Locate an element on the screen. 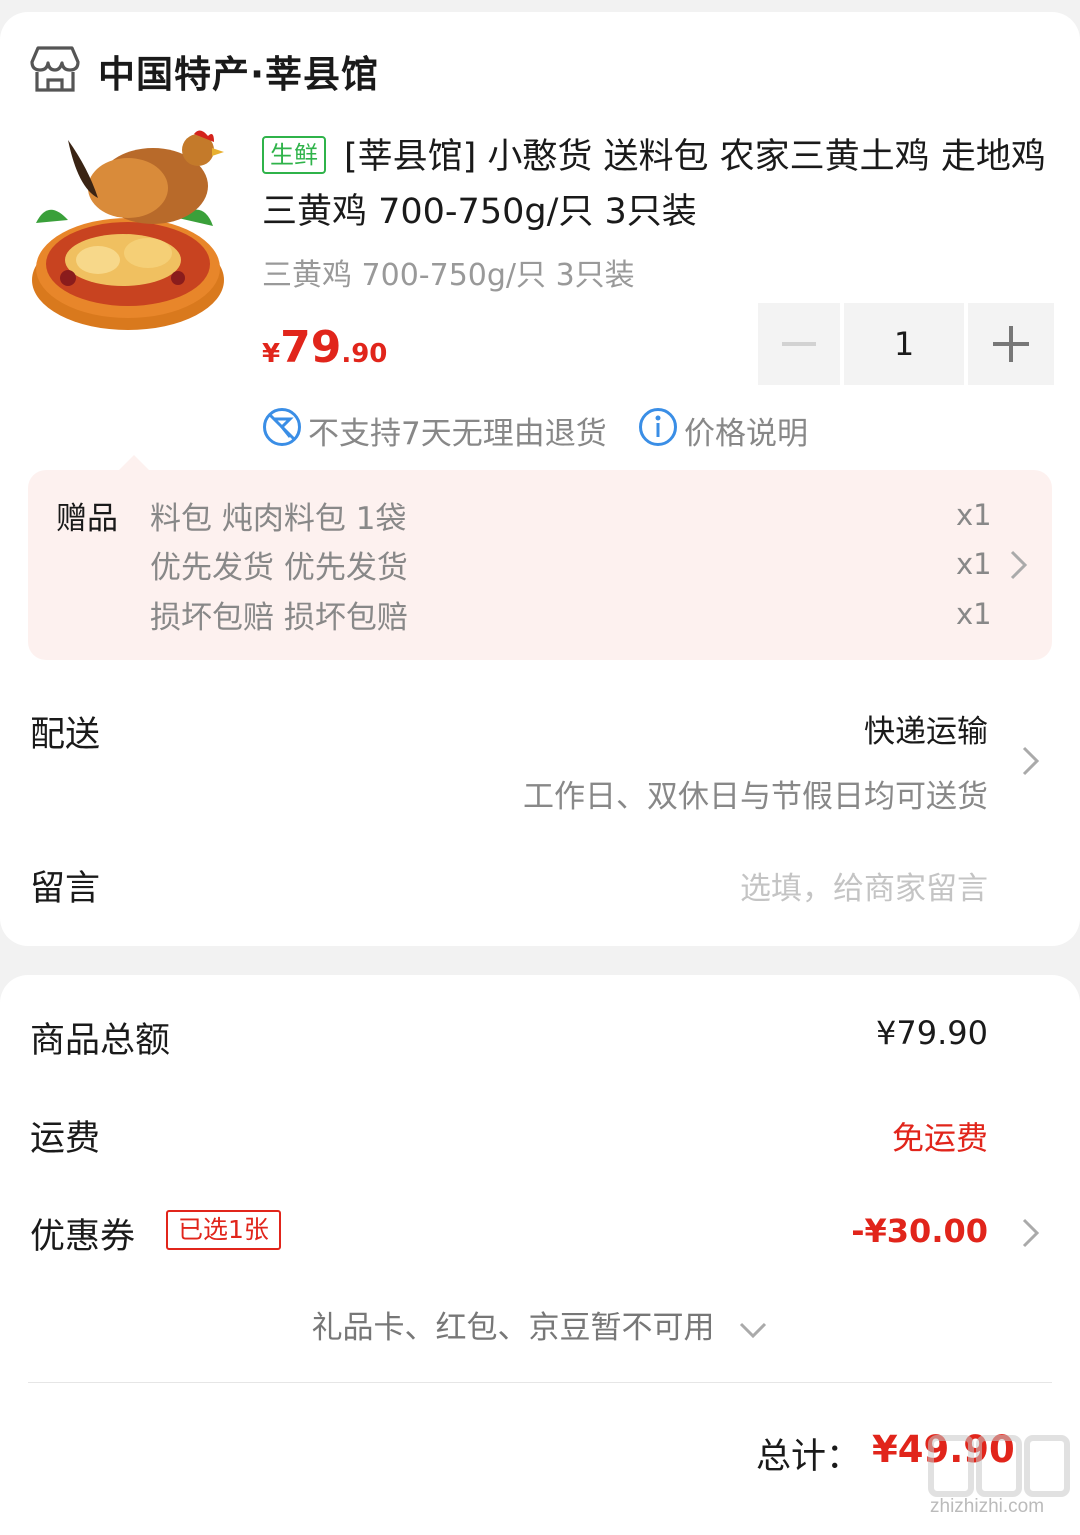  message-input: 选填，给商家留言 is located at coordinates (864, 885).